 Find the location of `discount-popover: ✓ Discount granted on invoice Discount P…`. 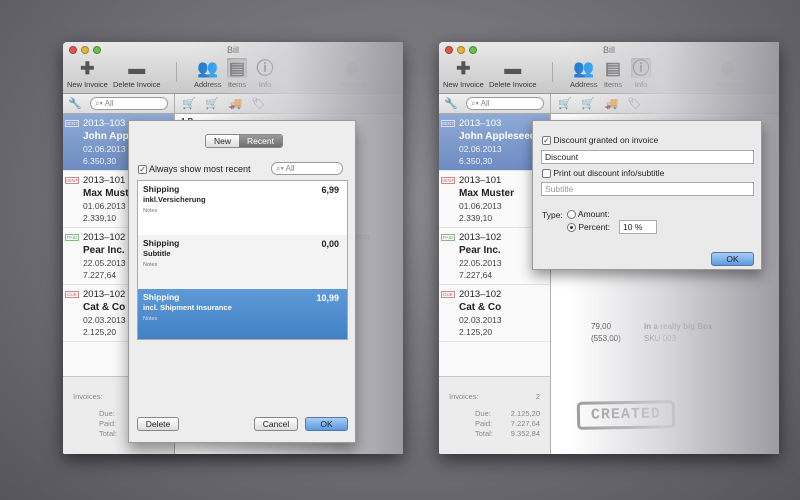

discount-popover: ✓ Discount granted on invoice Discount P… is located at coordinates (647, 195).